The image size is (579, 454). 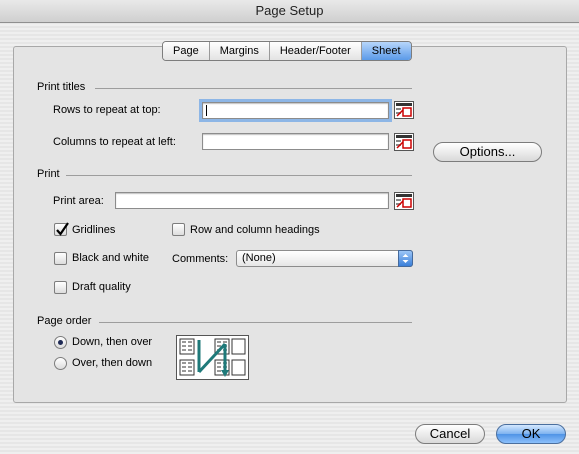 I want to click on tab-bar: Page Margins Header/Footer Sheet, so click(x=287, y=51).